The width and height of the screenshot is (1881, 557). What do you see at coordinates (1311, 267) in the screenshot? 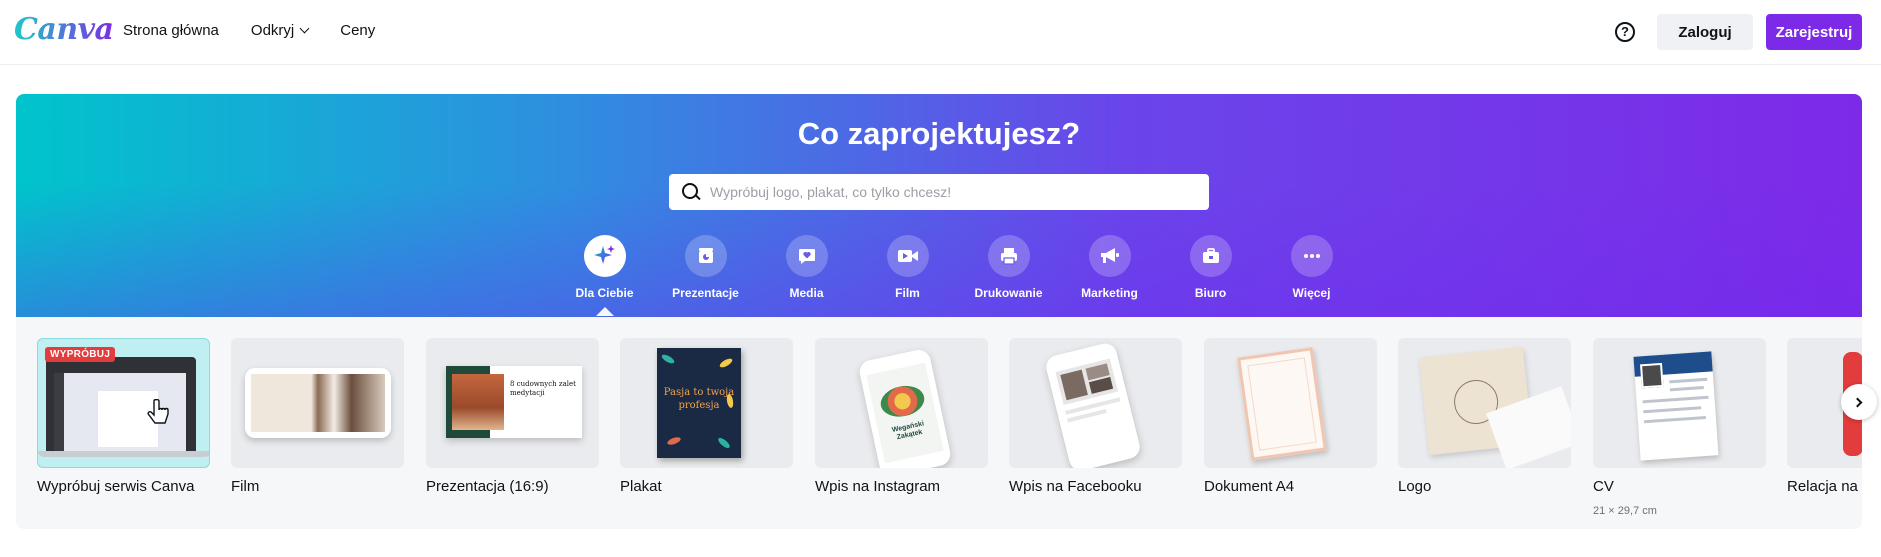
I see `category-more: Więcej` at bounding box center [1311, 267].